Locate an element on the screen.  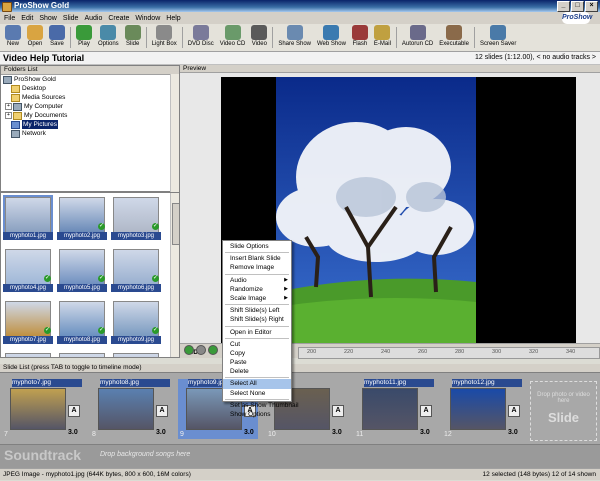
context-menu-insert-blank-slide: Insert Blank Slide is located at coordinates (257, 258).